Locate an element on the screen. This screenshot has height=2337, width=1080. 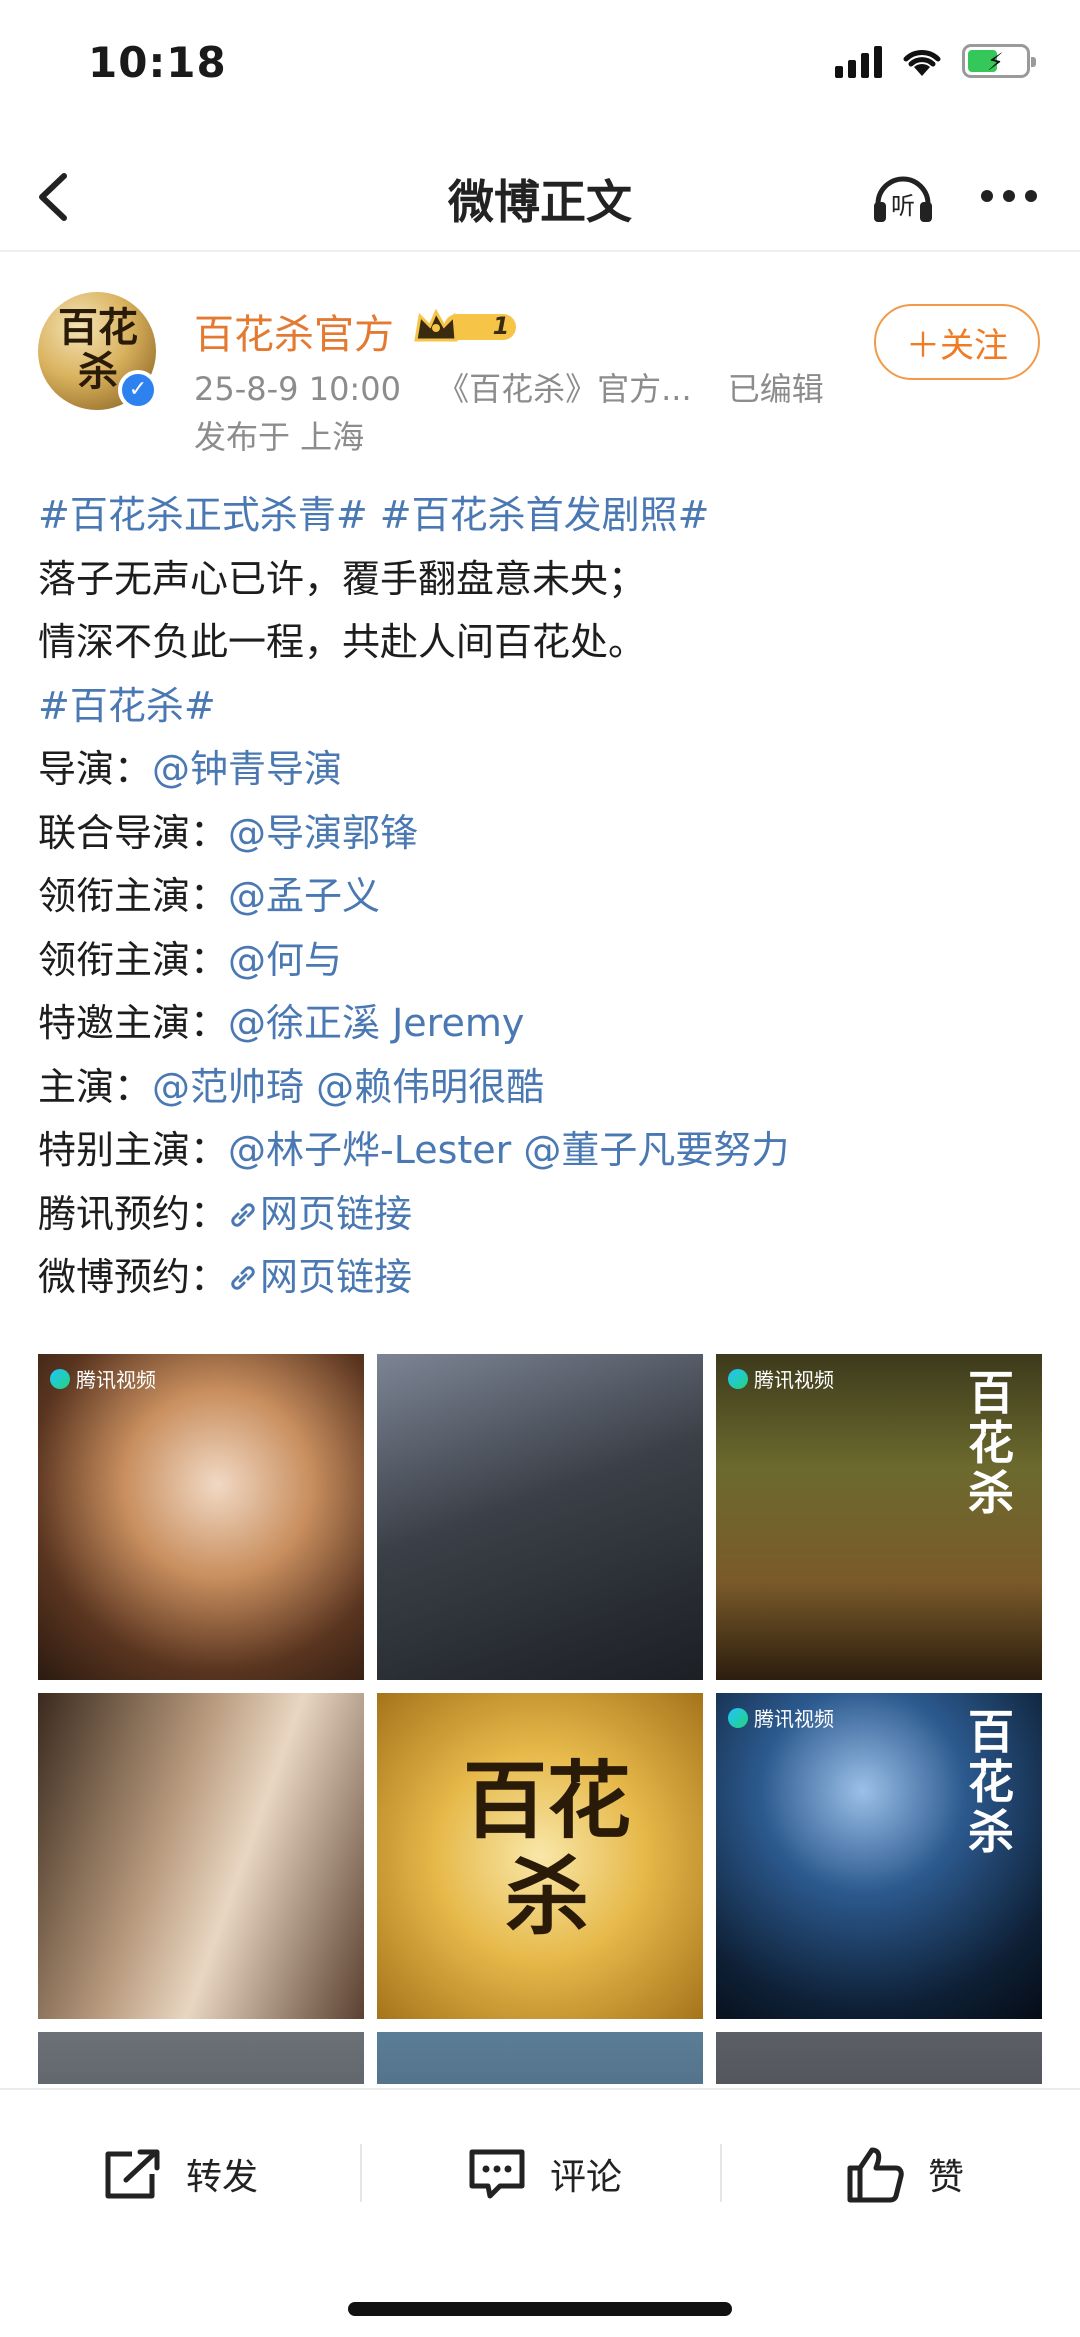
post-edited: 已编辑 is located at coordinates (776, 389).